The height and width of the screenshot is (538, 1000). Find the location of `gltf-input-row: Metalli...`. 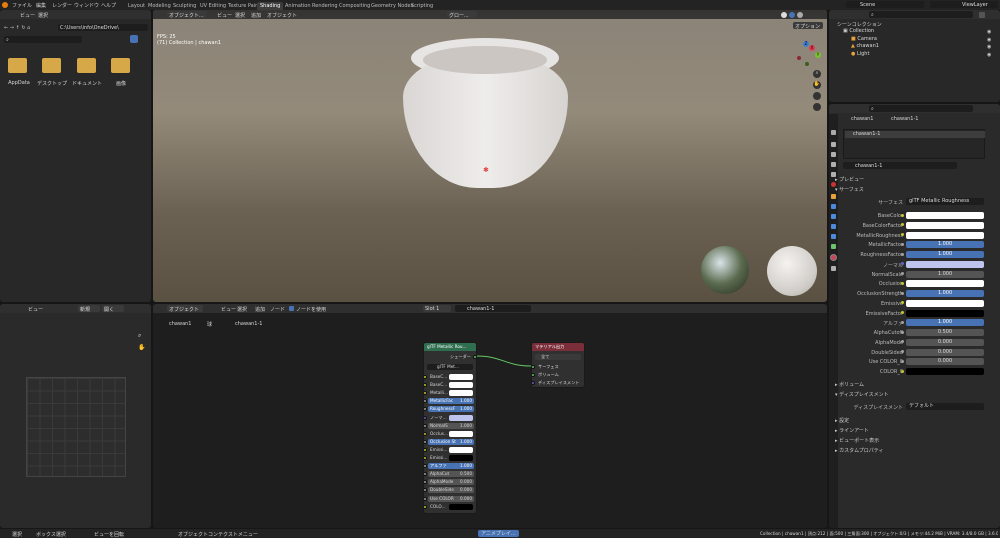

gltf-input-row: Metalli... is located at coordinates (451, 393).